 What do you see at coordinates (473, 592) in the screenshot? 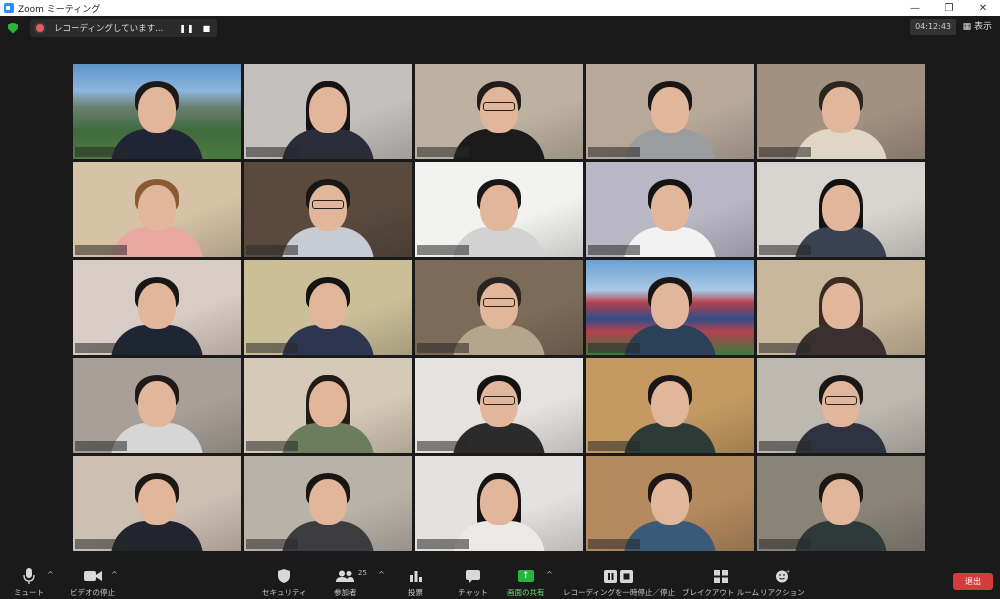
I see `chat-label: チャット` at bounding box center [473, 592].